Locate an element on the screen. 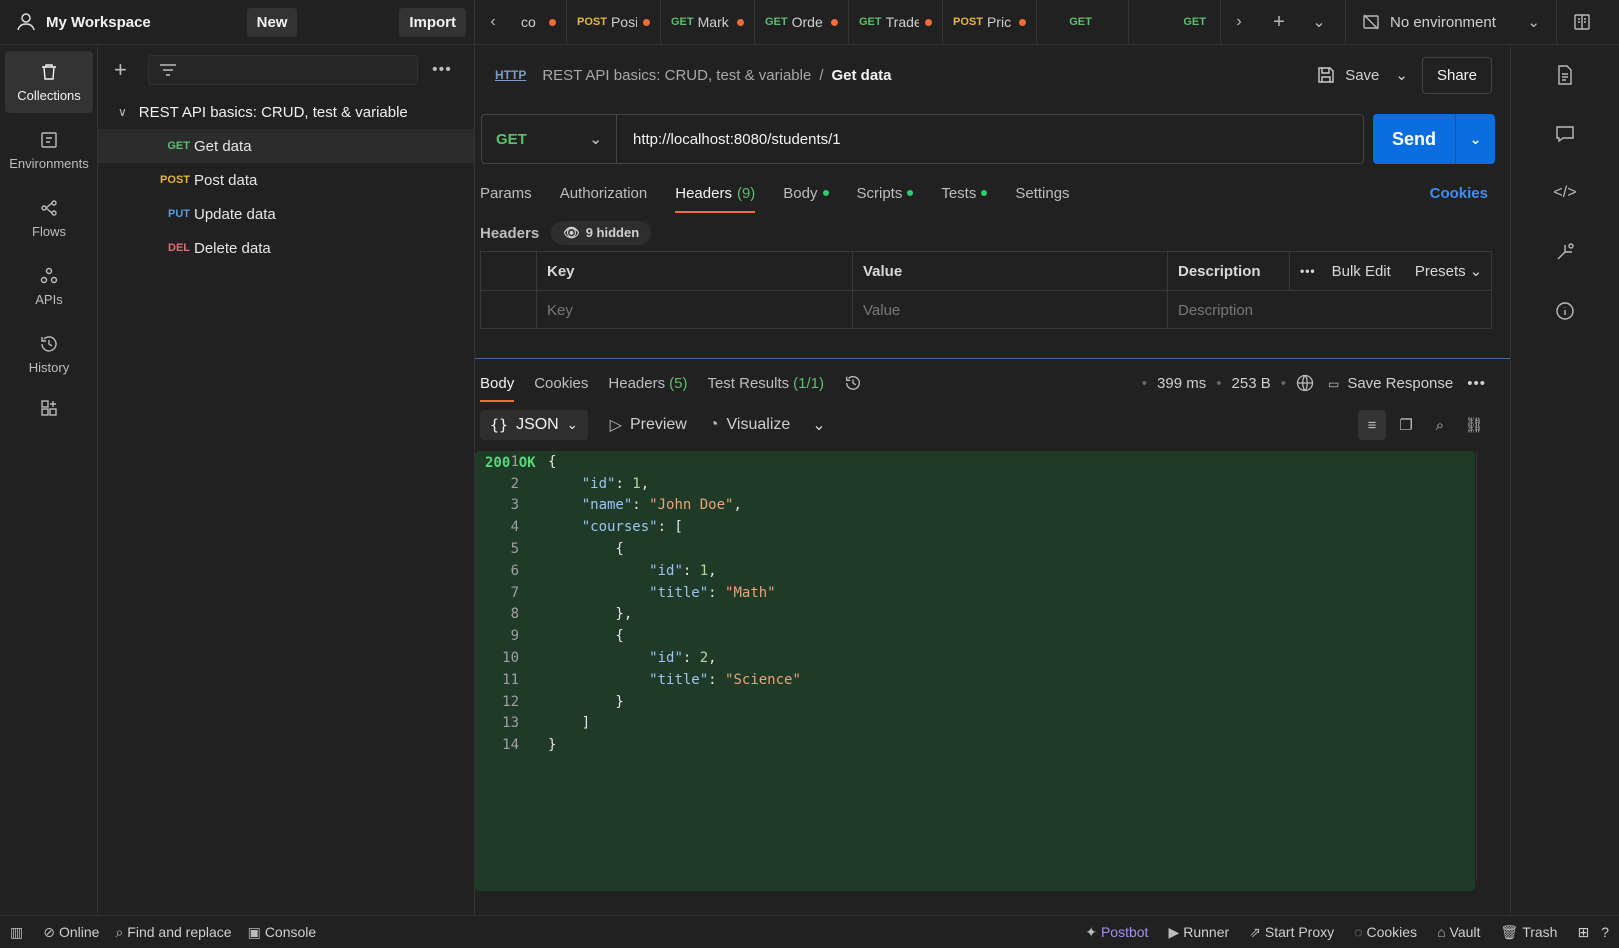 This screenshot has width=1619, height=948. import-button: Import is located at coordinates (432, 22).